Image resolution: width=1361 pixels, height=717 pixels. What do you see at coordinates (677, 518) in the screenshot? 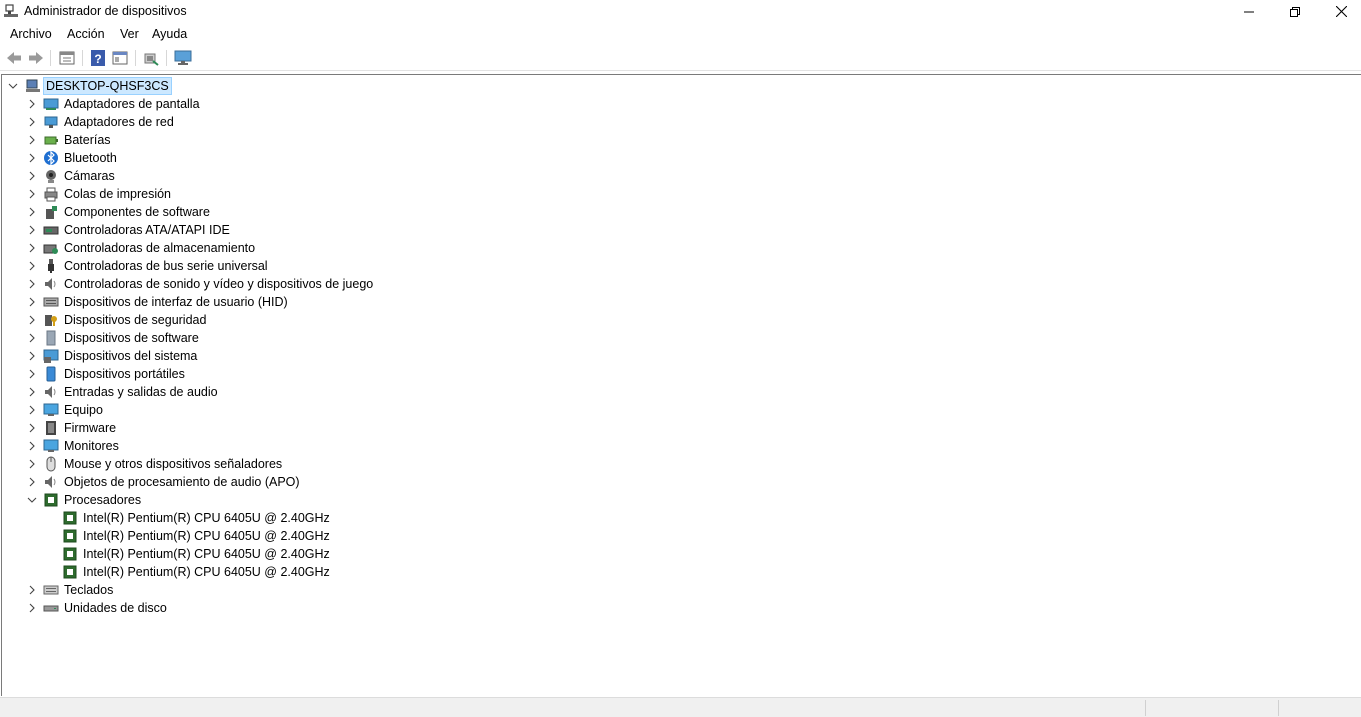
I see `tree-device-22-0: Intel(R) Pentium(R) CPU 6405U @ 2.40GHz` at bounding box center [677, 518].